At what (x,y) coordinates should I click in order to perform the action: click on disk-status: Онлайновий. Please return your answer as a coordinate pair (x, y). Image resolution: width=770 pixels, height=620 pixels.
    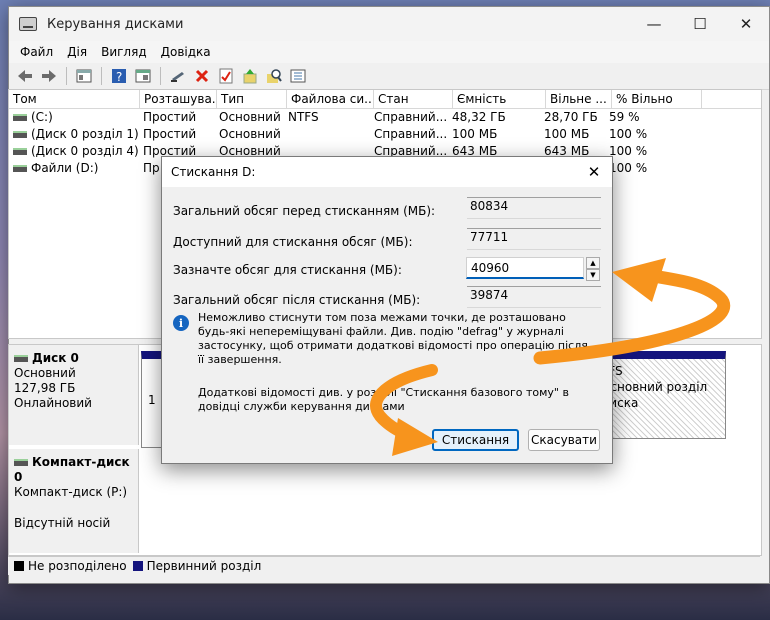
    Looking at the image, I should click on (53, 403).